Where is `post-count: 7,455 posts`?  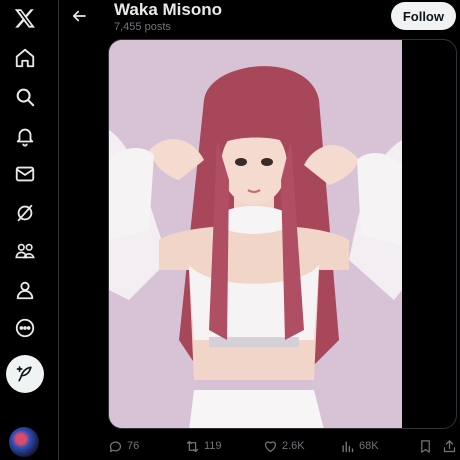
post-count: 7,455 posts is located at coordinates (142, 27).